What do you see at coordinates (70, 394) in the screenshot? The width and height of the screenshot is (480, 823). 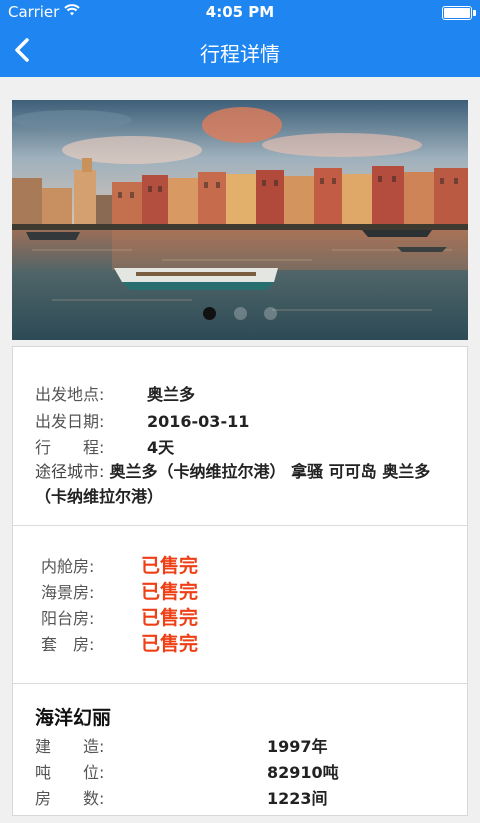 I see `departure-label: 出发地点:` at bounding box center [70, 394].